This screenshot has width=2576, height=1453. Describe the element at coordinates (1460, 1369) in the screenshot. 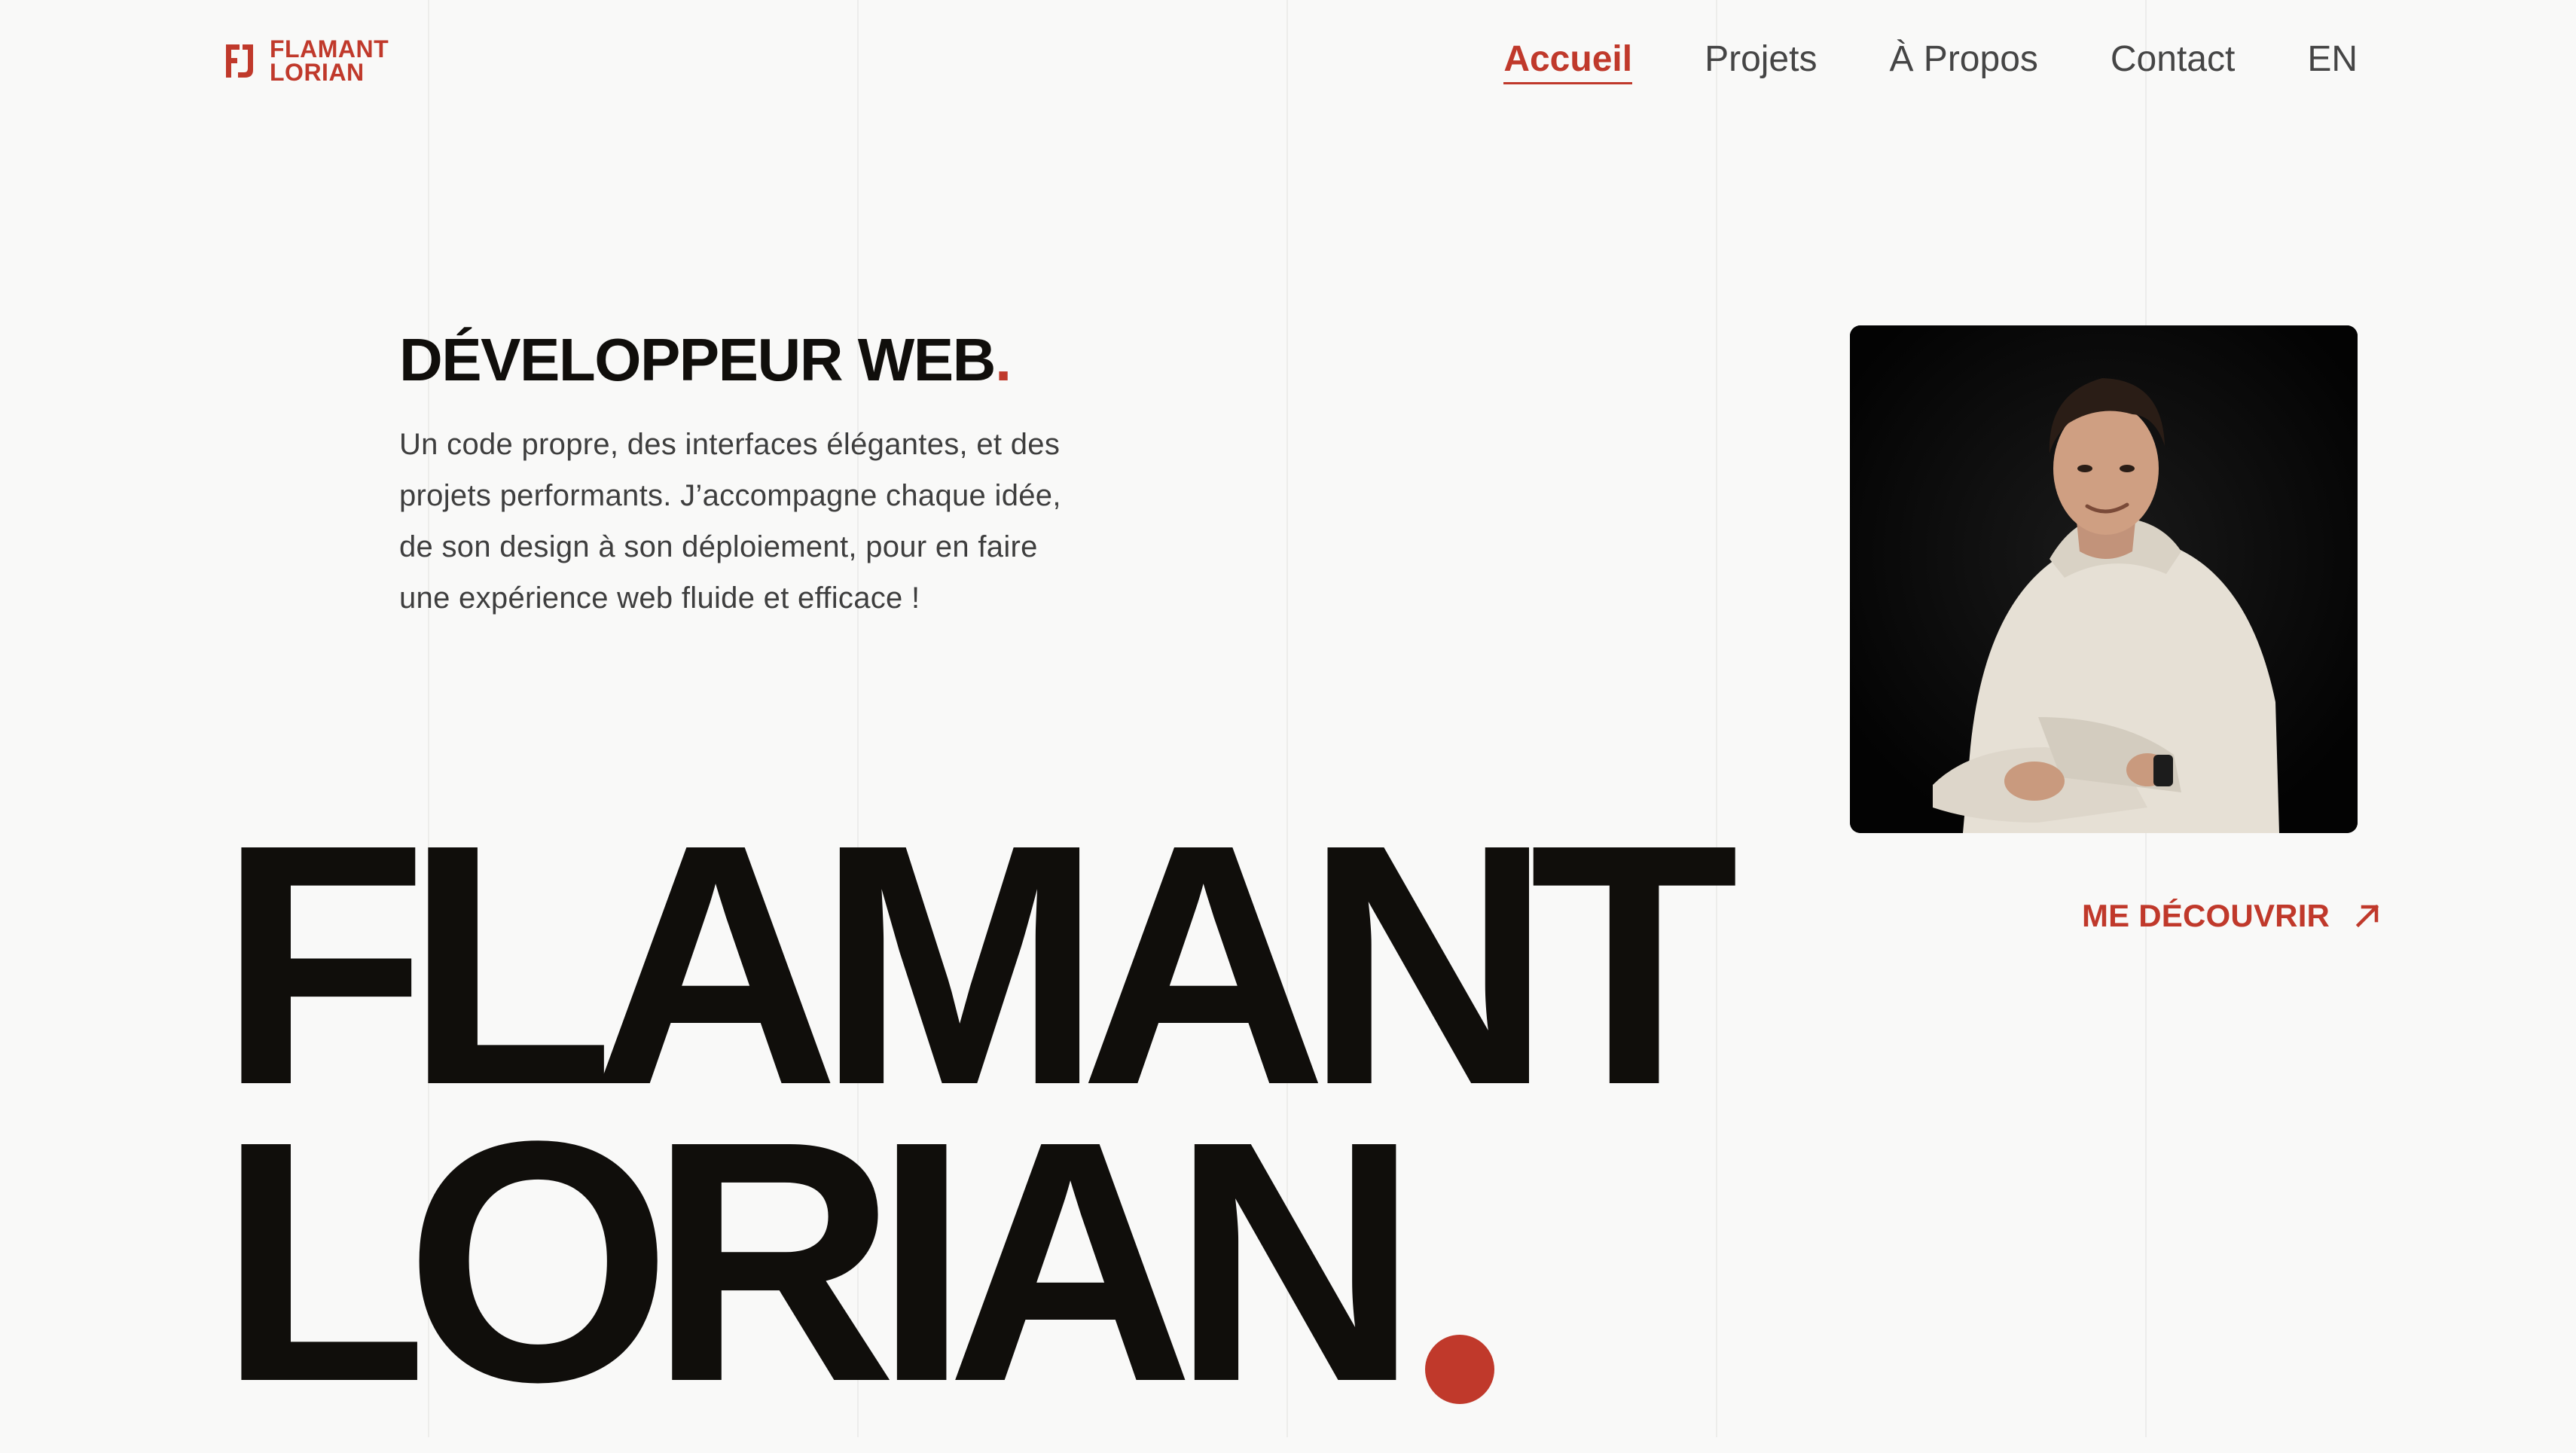

I see `hero-name-dot` at that location.